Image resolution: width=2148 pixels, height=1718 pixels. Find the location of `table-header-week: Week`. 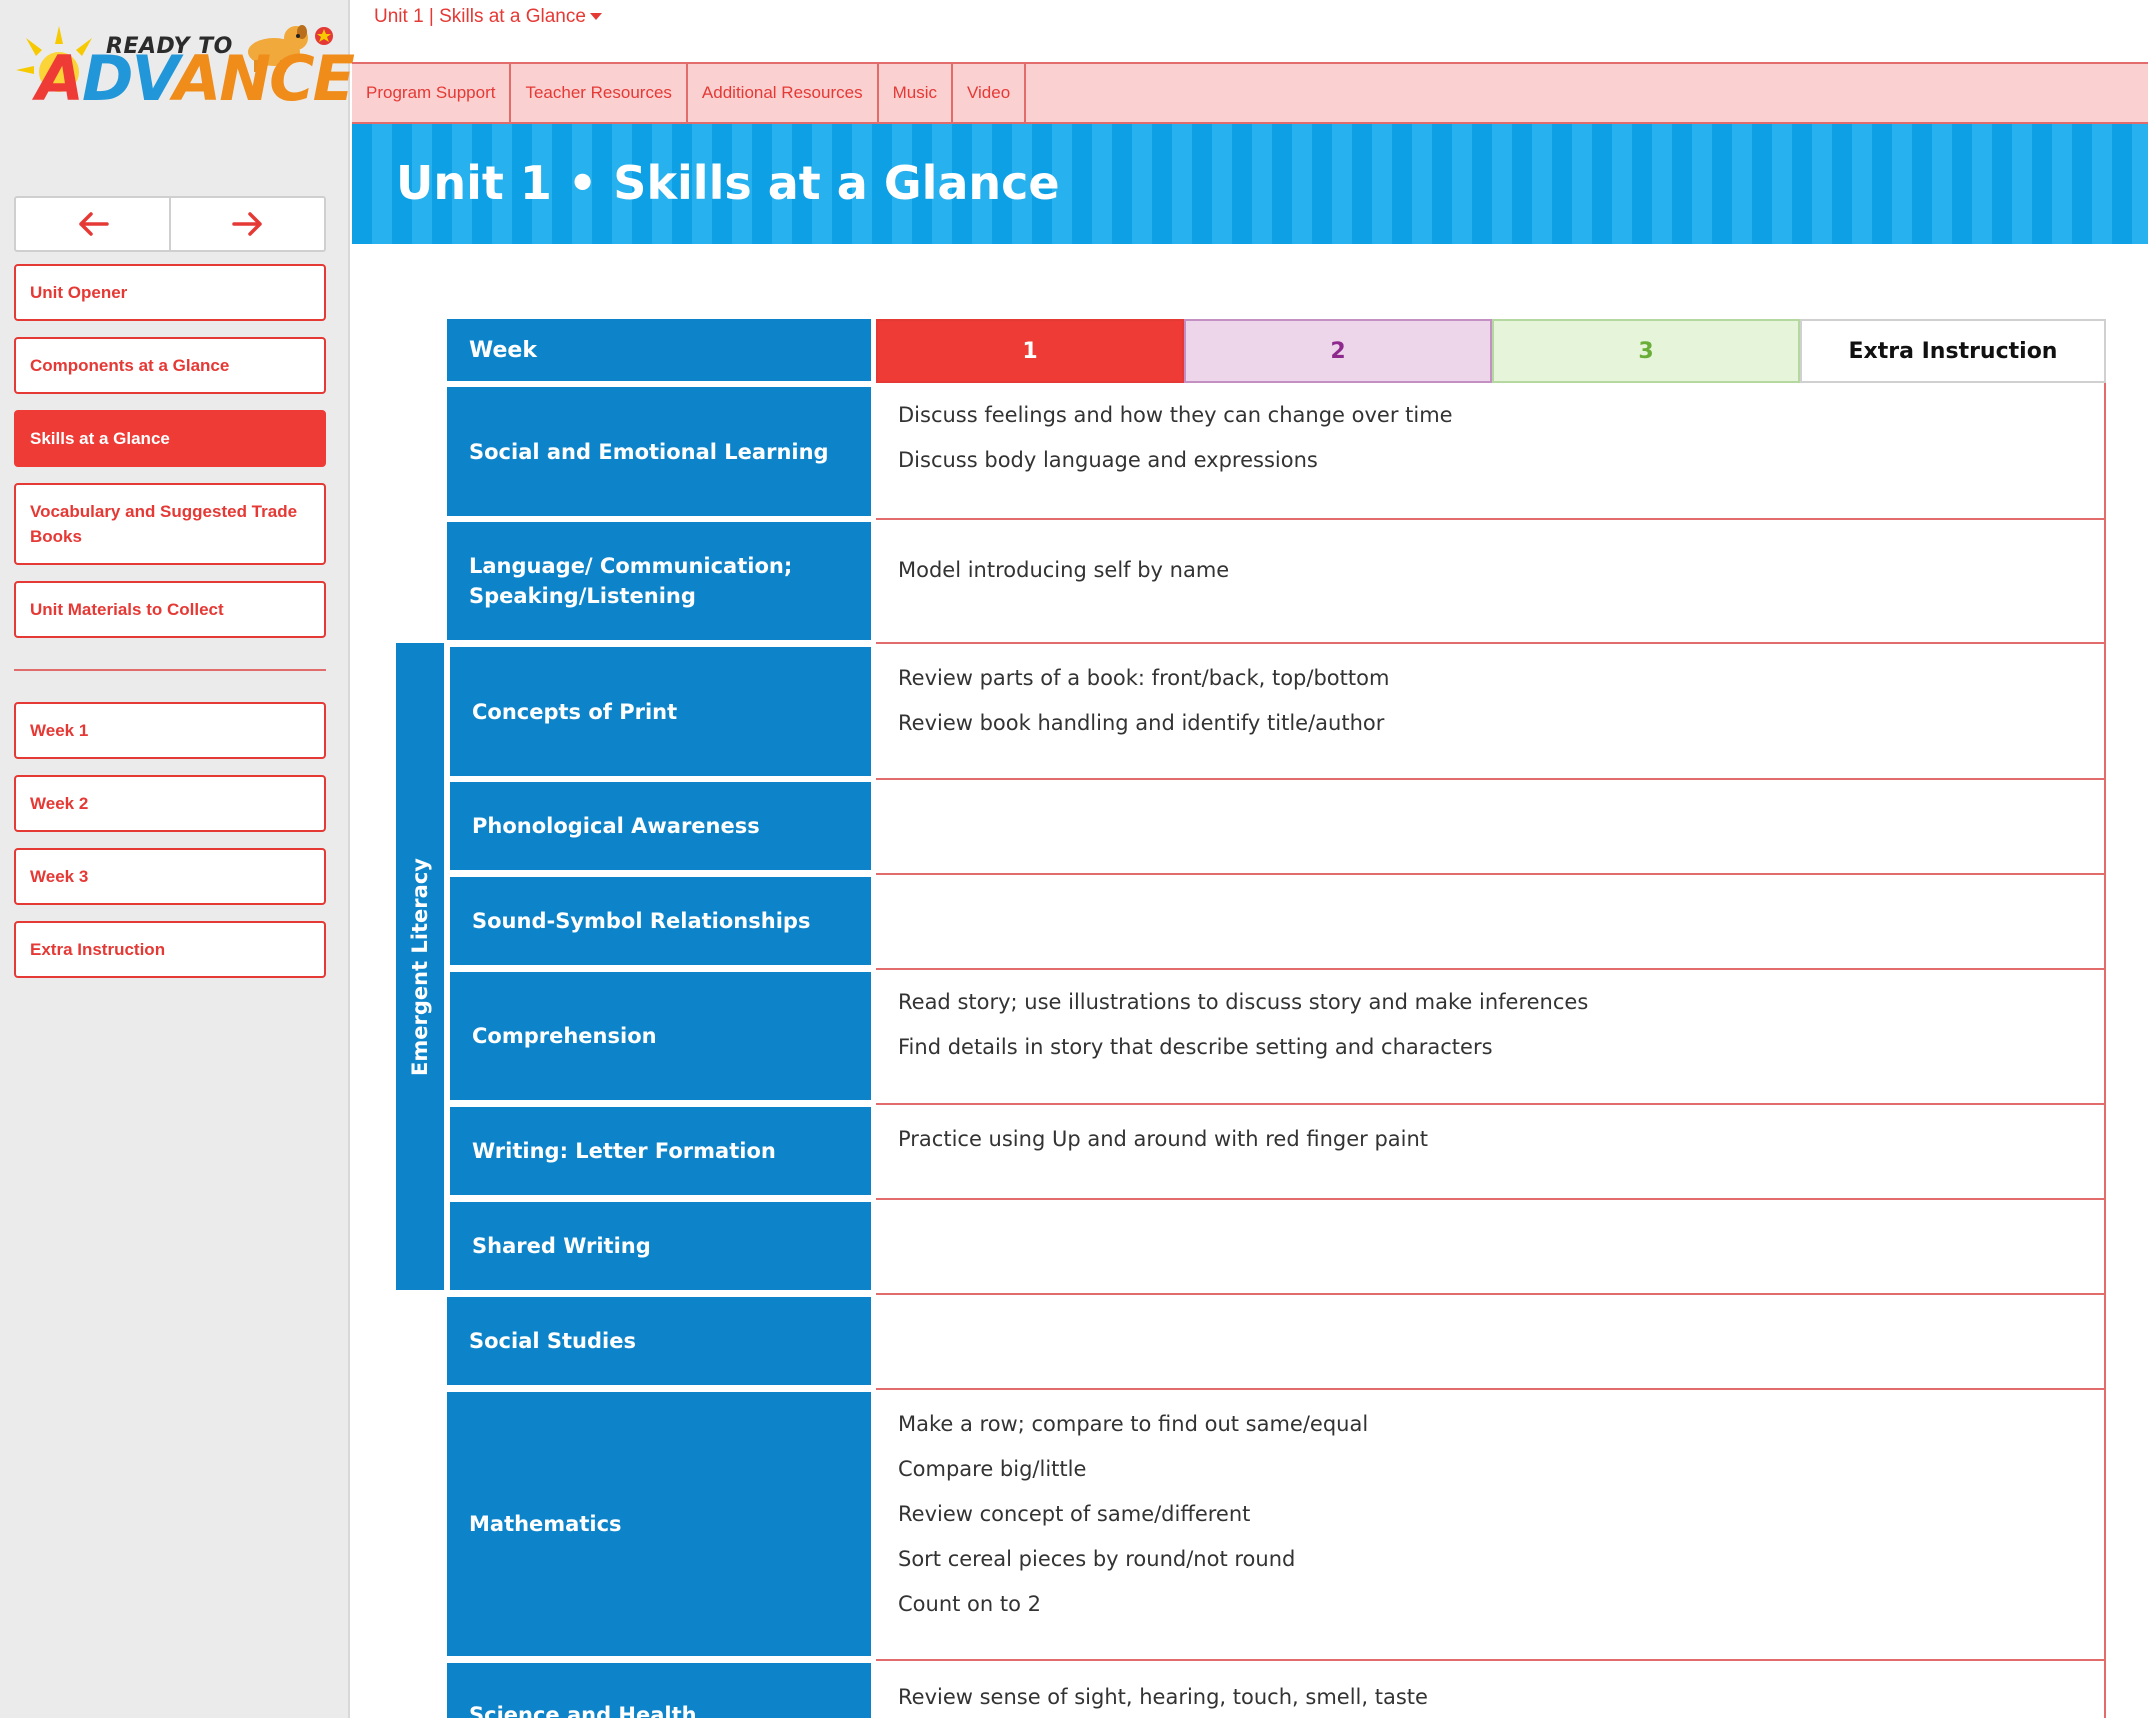

table-header-week: Week is located at coordinates (659, 350).